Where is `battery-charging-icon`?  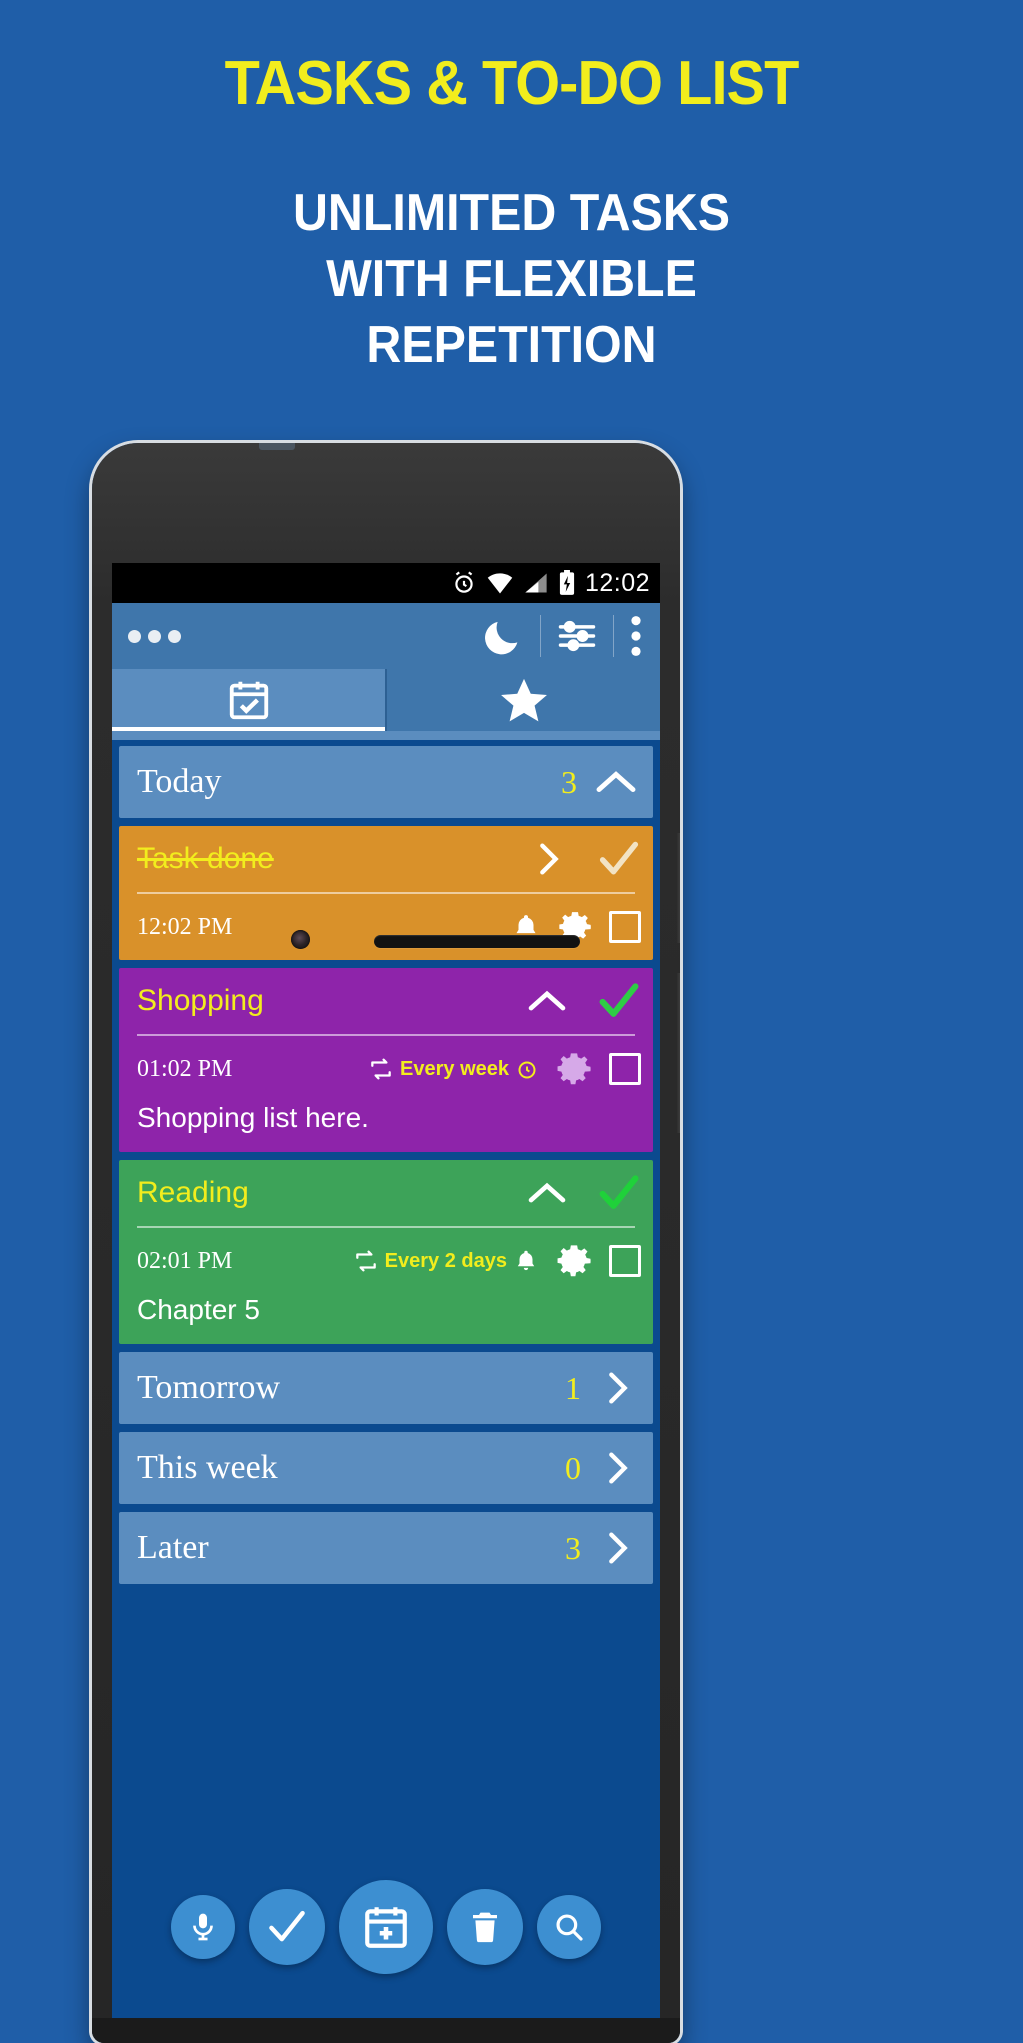 battery-charging-icon is located at coordinates (567, 583).